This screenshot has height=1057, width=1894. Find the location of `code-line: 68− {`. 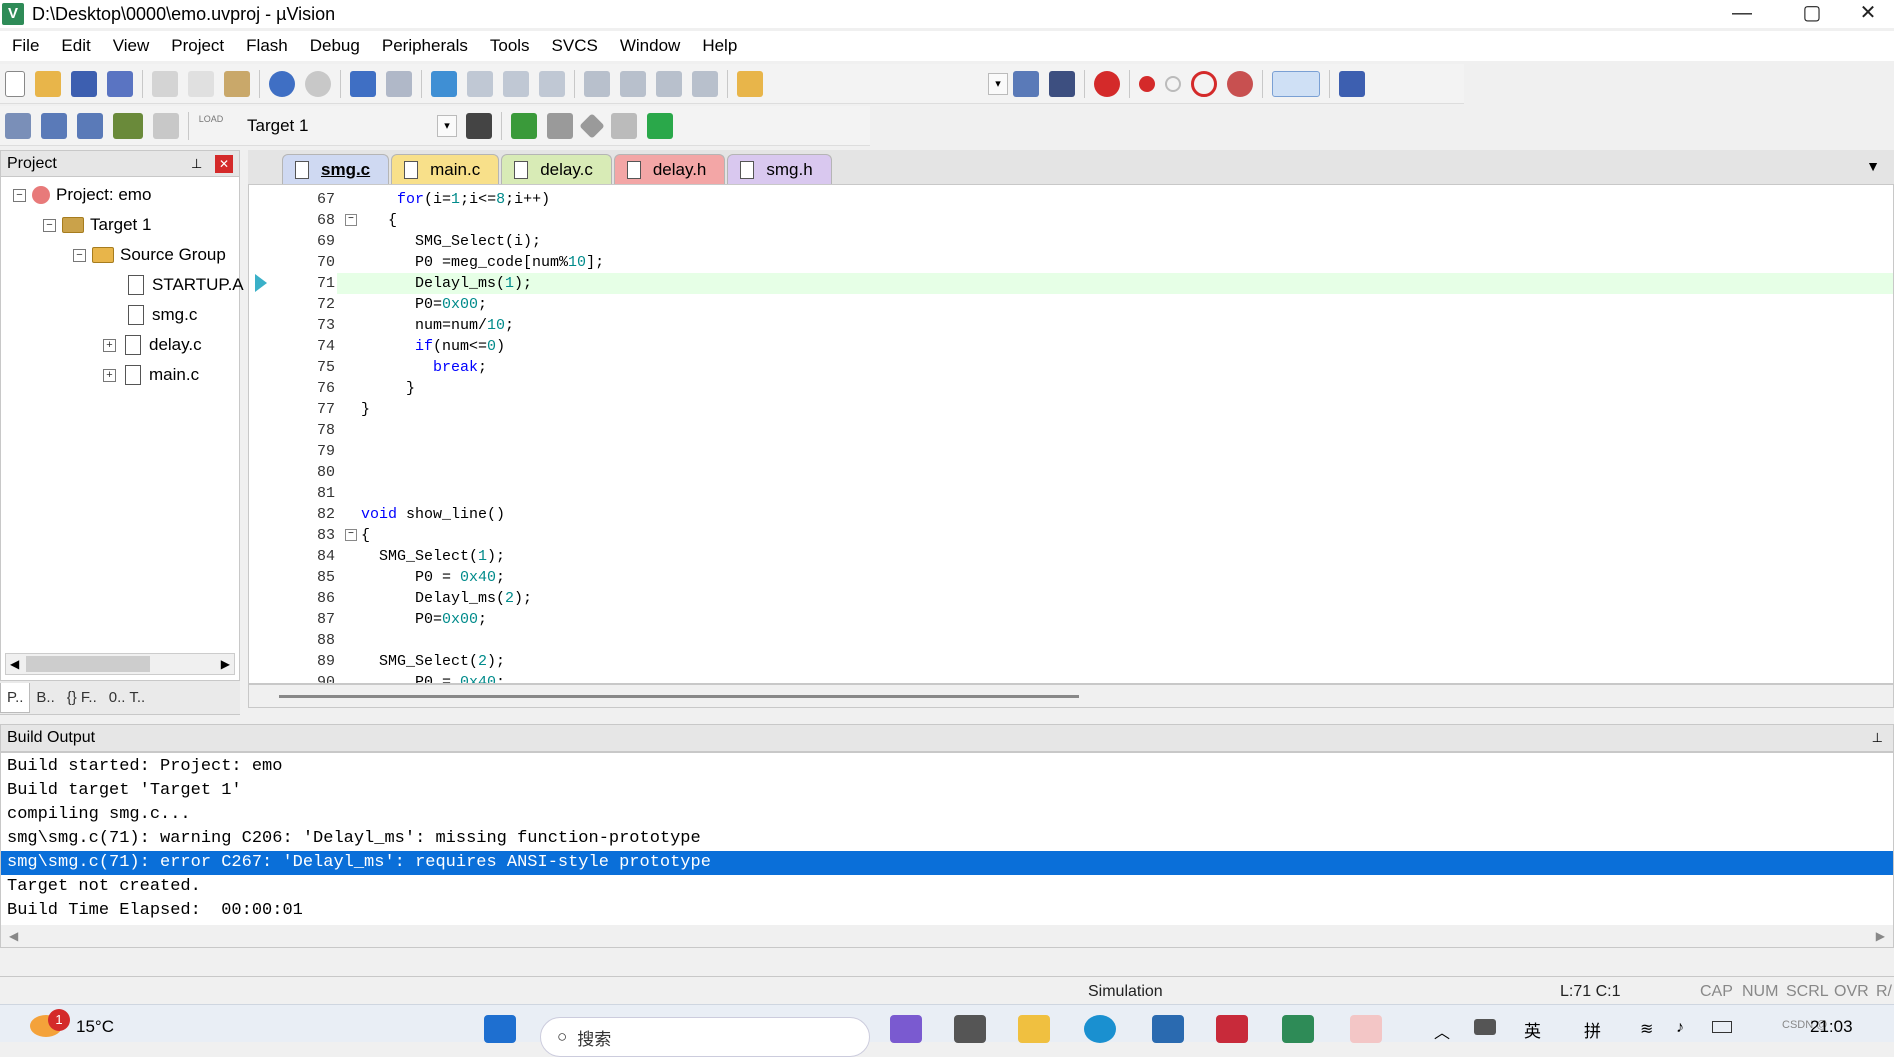

code-line: 68− { is located at coordinates (1083, 220).